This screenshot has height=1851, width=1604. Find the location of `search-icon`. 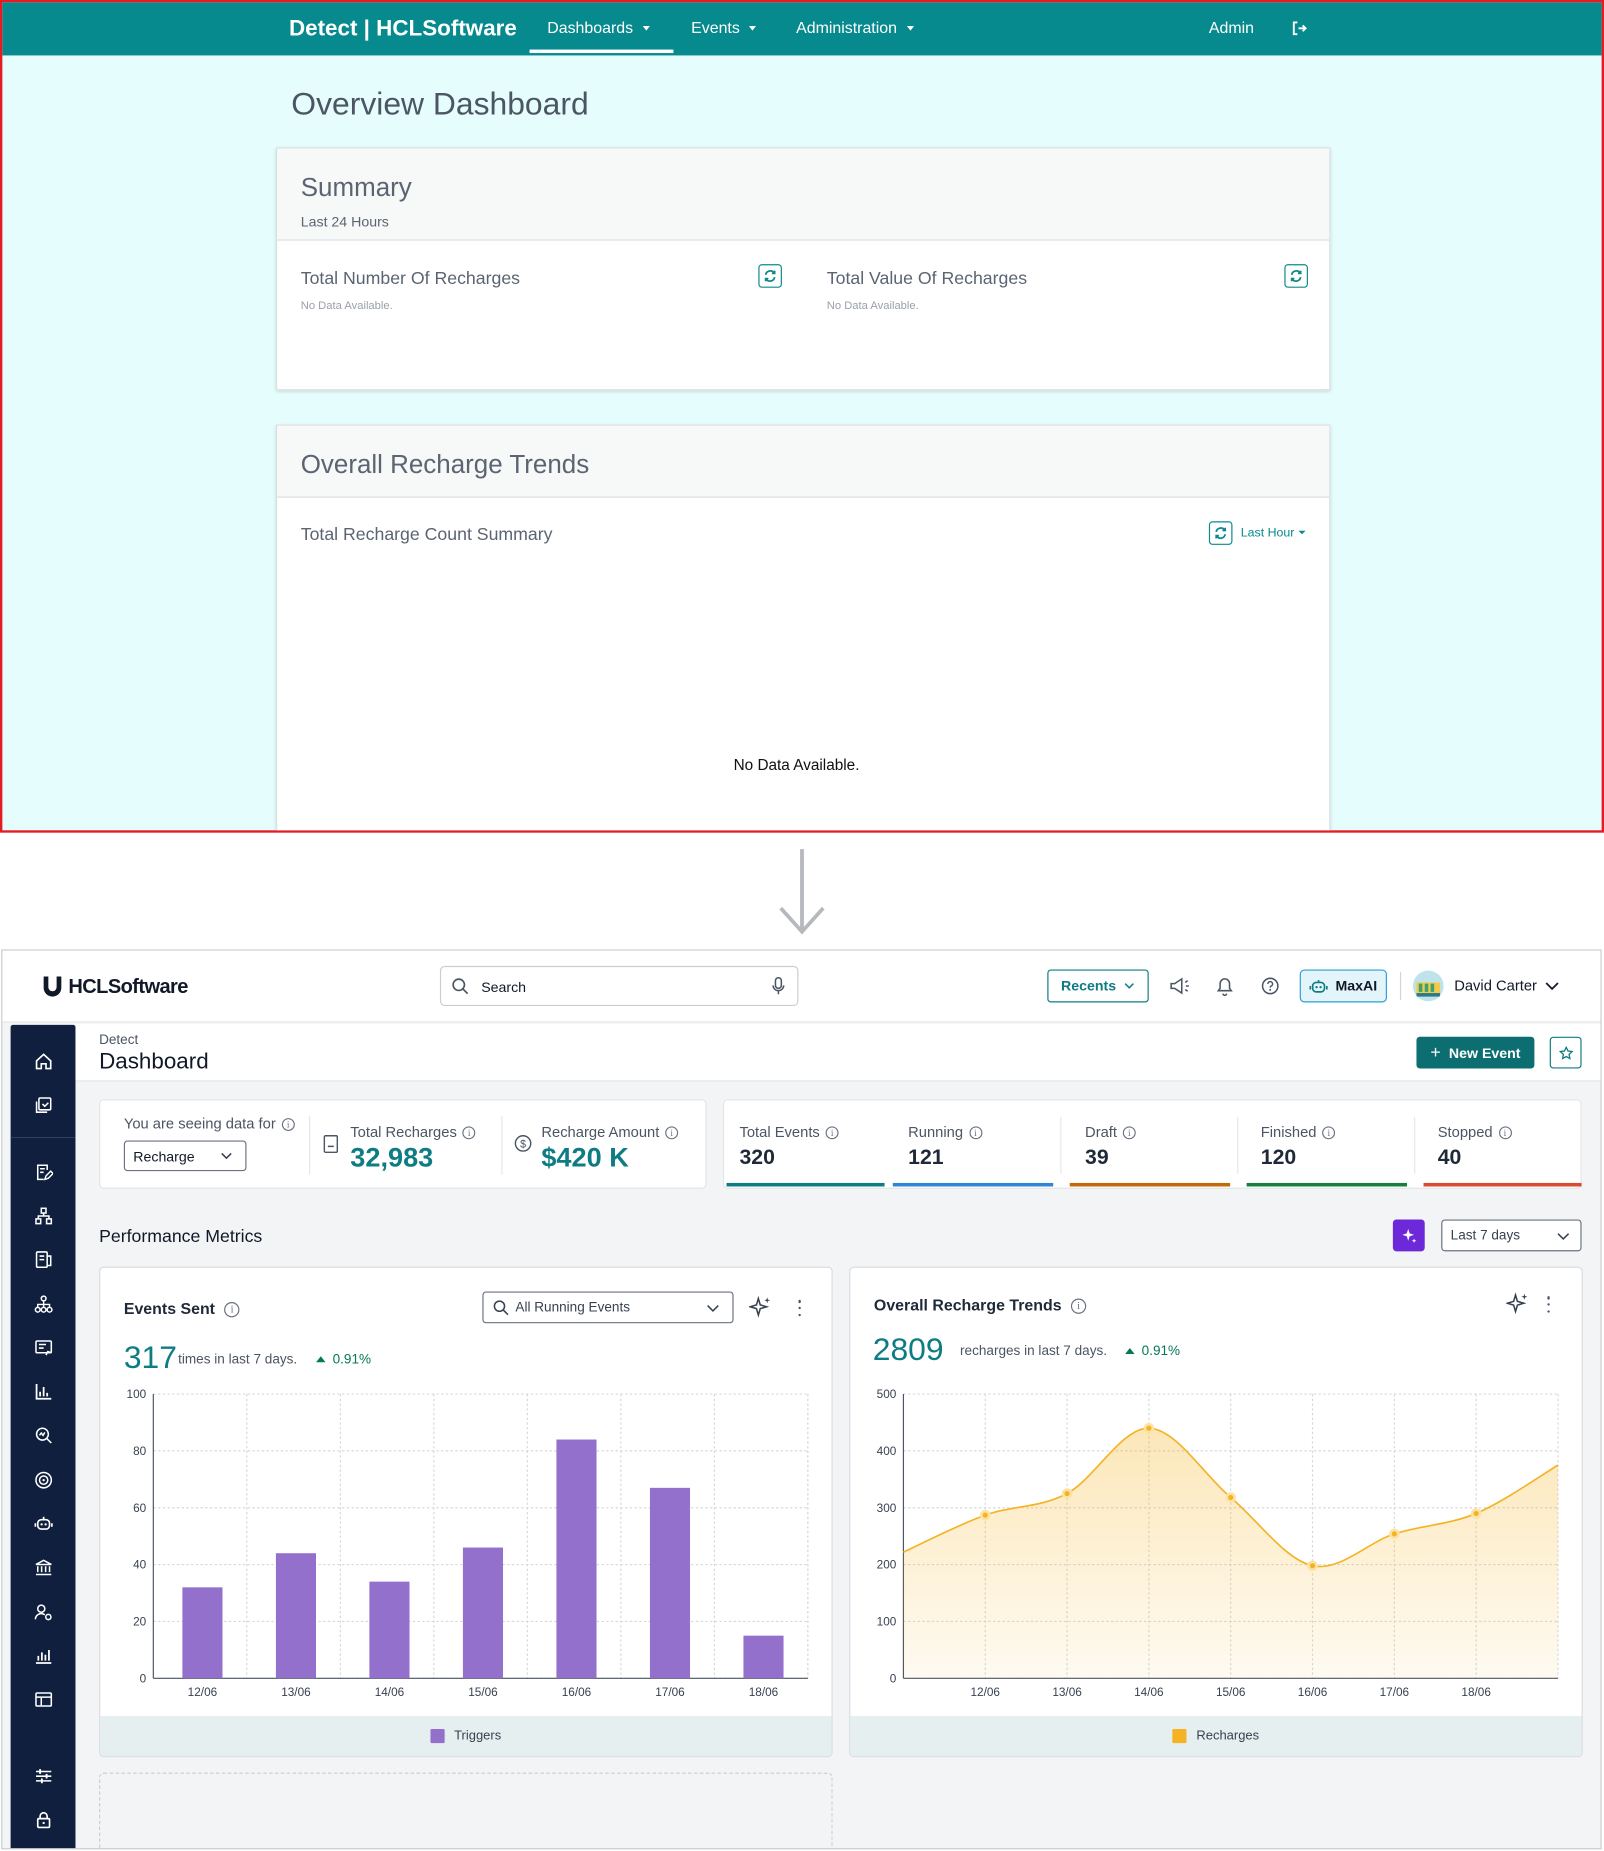

search-icon is located at coordinates (461, 987).